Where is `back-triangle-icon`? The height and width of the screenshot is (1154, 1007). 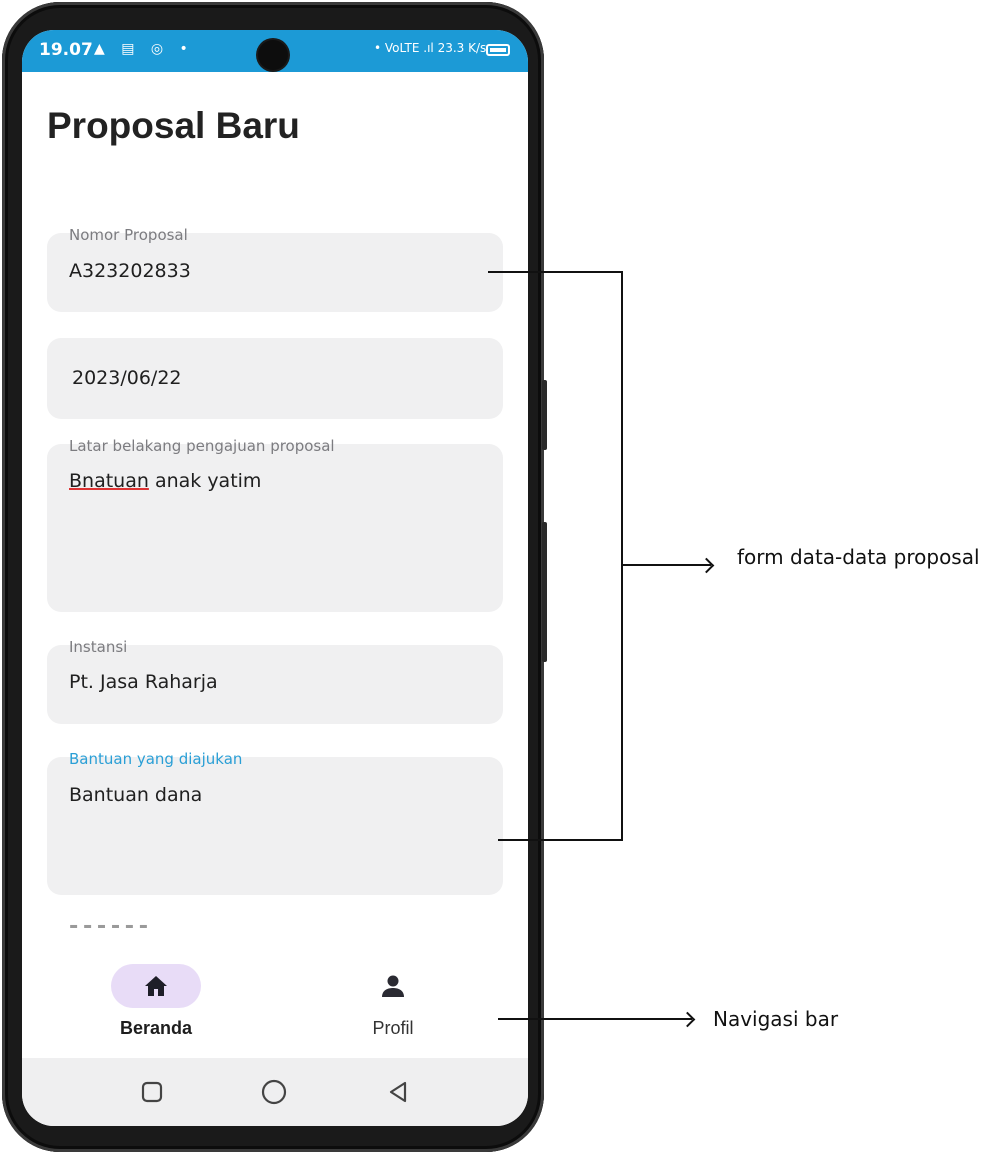 back-triangle-icon is located at coordinates (398, 1092).